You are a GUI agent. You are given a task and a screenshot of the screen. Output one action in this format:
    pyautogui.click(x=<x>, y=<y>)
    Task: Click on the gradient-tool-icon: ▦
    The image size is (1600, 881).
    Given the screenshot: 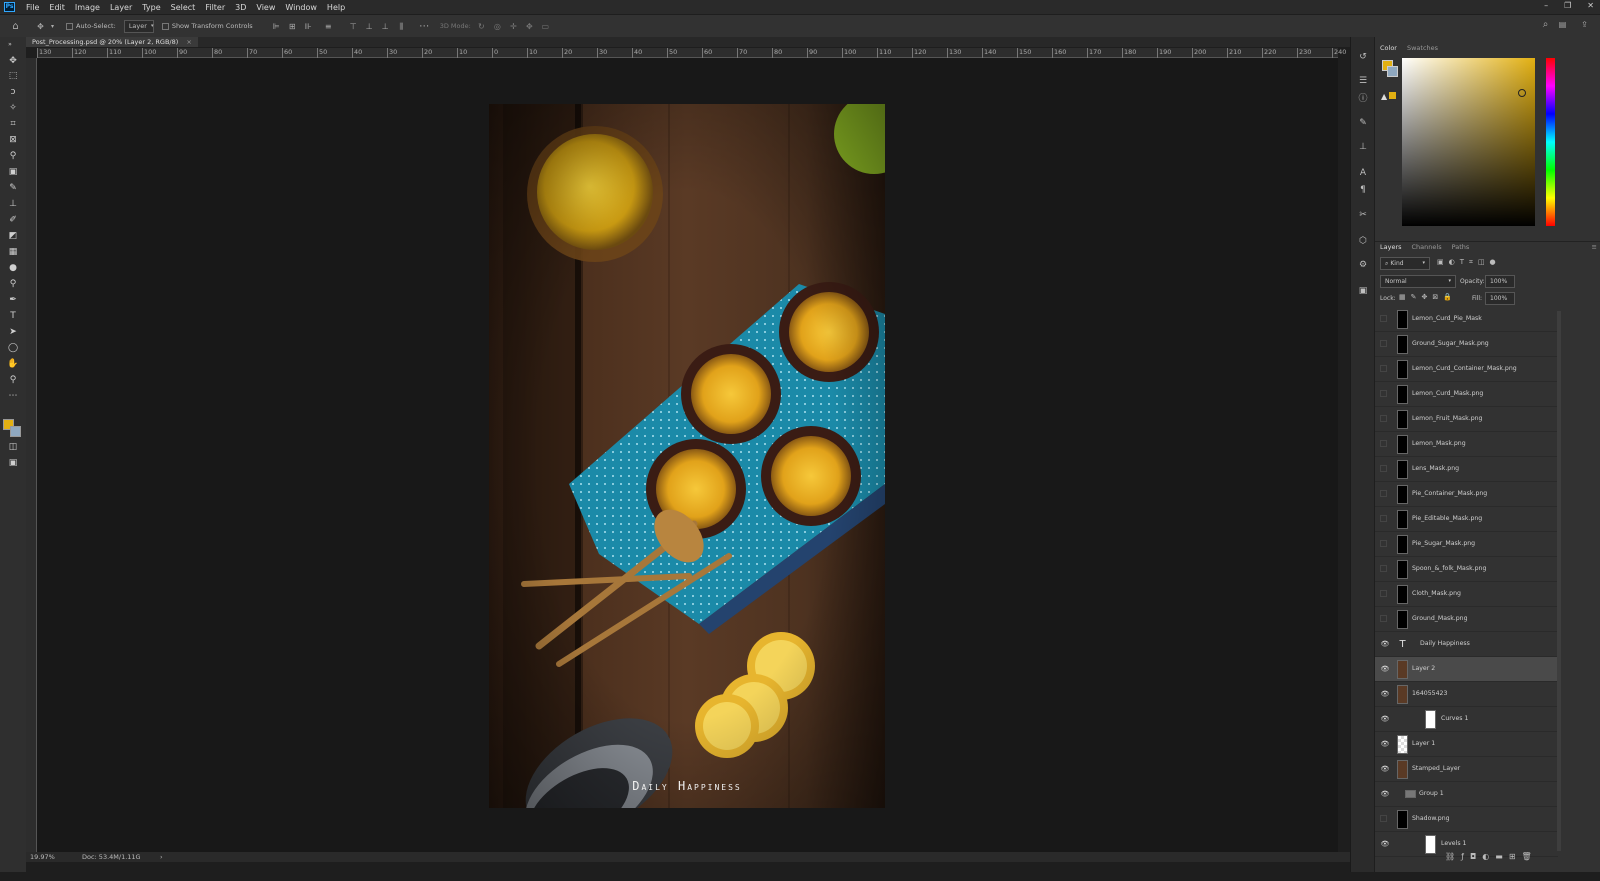 What is the action you would take?
    pyautogui.click(x=13, y=252)
    